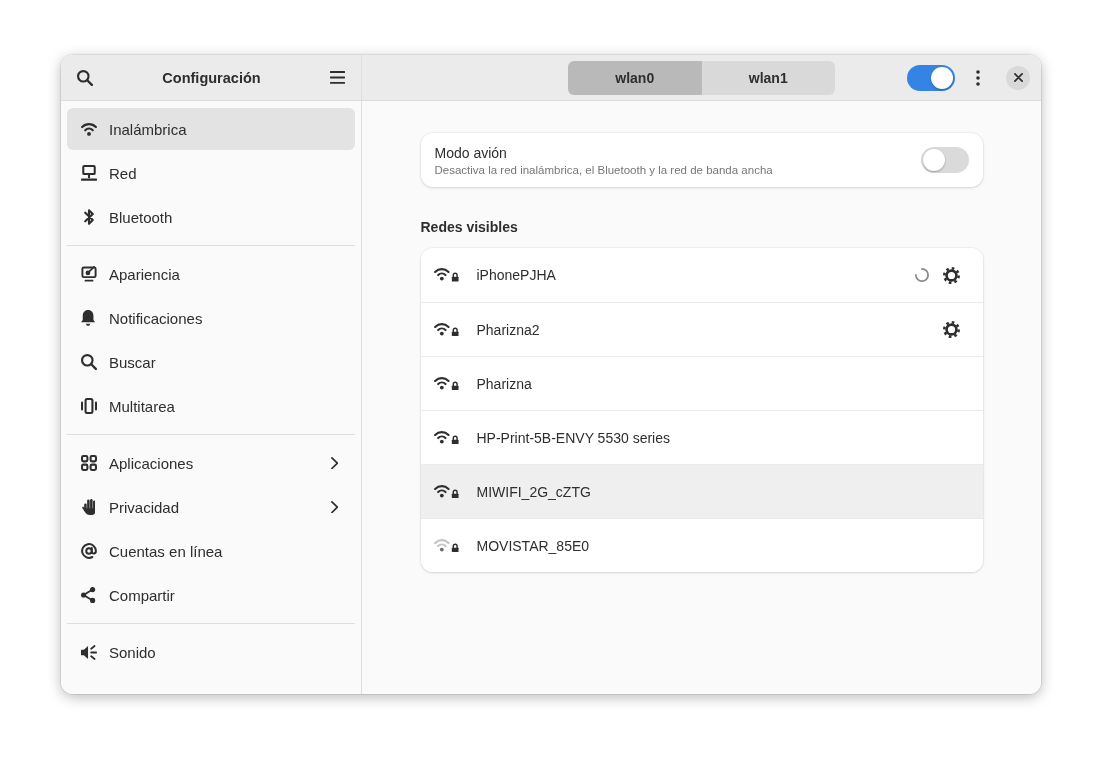  Describe the element at coordinates (211, 595) in the screenshot. I see `sidebar-item: Compartir` at that location.